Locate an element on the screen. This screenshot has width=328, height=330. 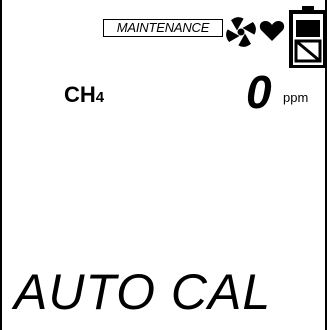
gas-reading-value: 0 is located at coordinates (259, 92).